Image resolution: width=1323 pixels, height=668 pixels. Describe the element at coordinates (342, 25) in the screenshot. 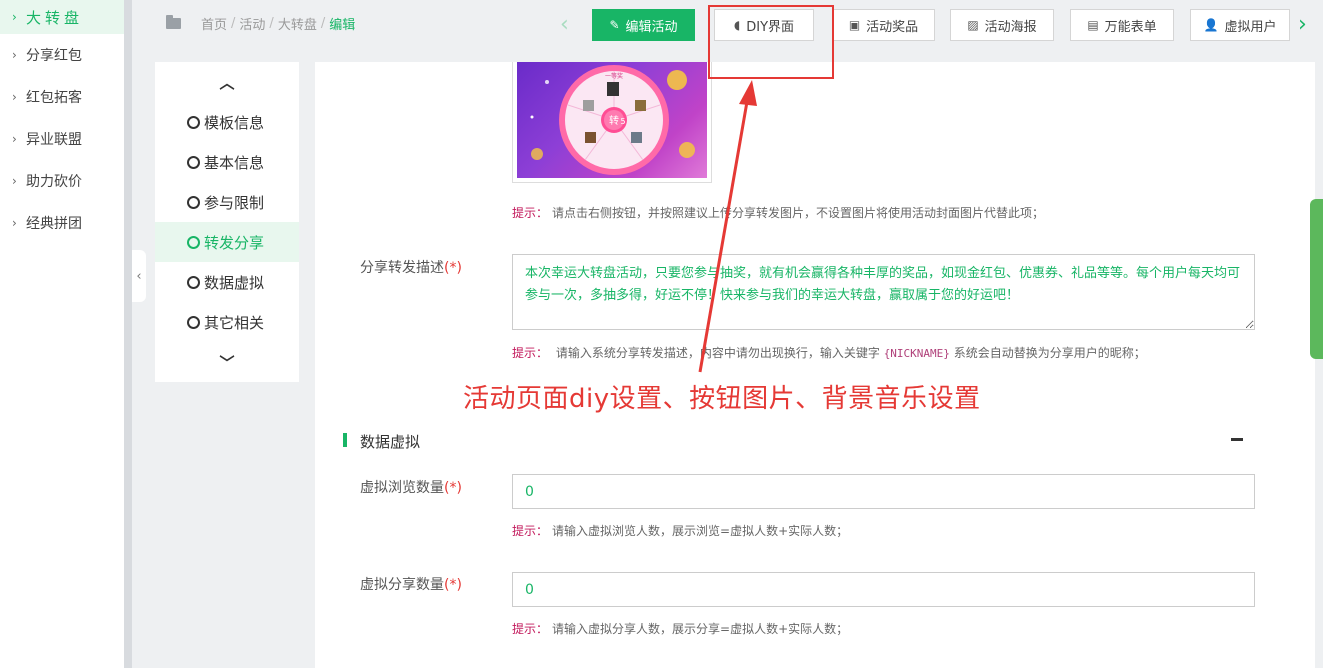

I see `breadcrumb-current: 编辑` at that location.